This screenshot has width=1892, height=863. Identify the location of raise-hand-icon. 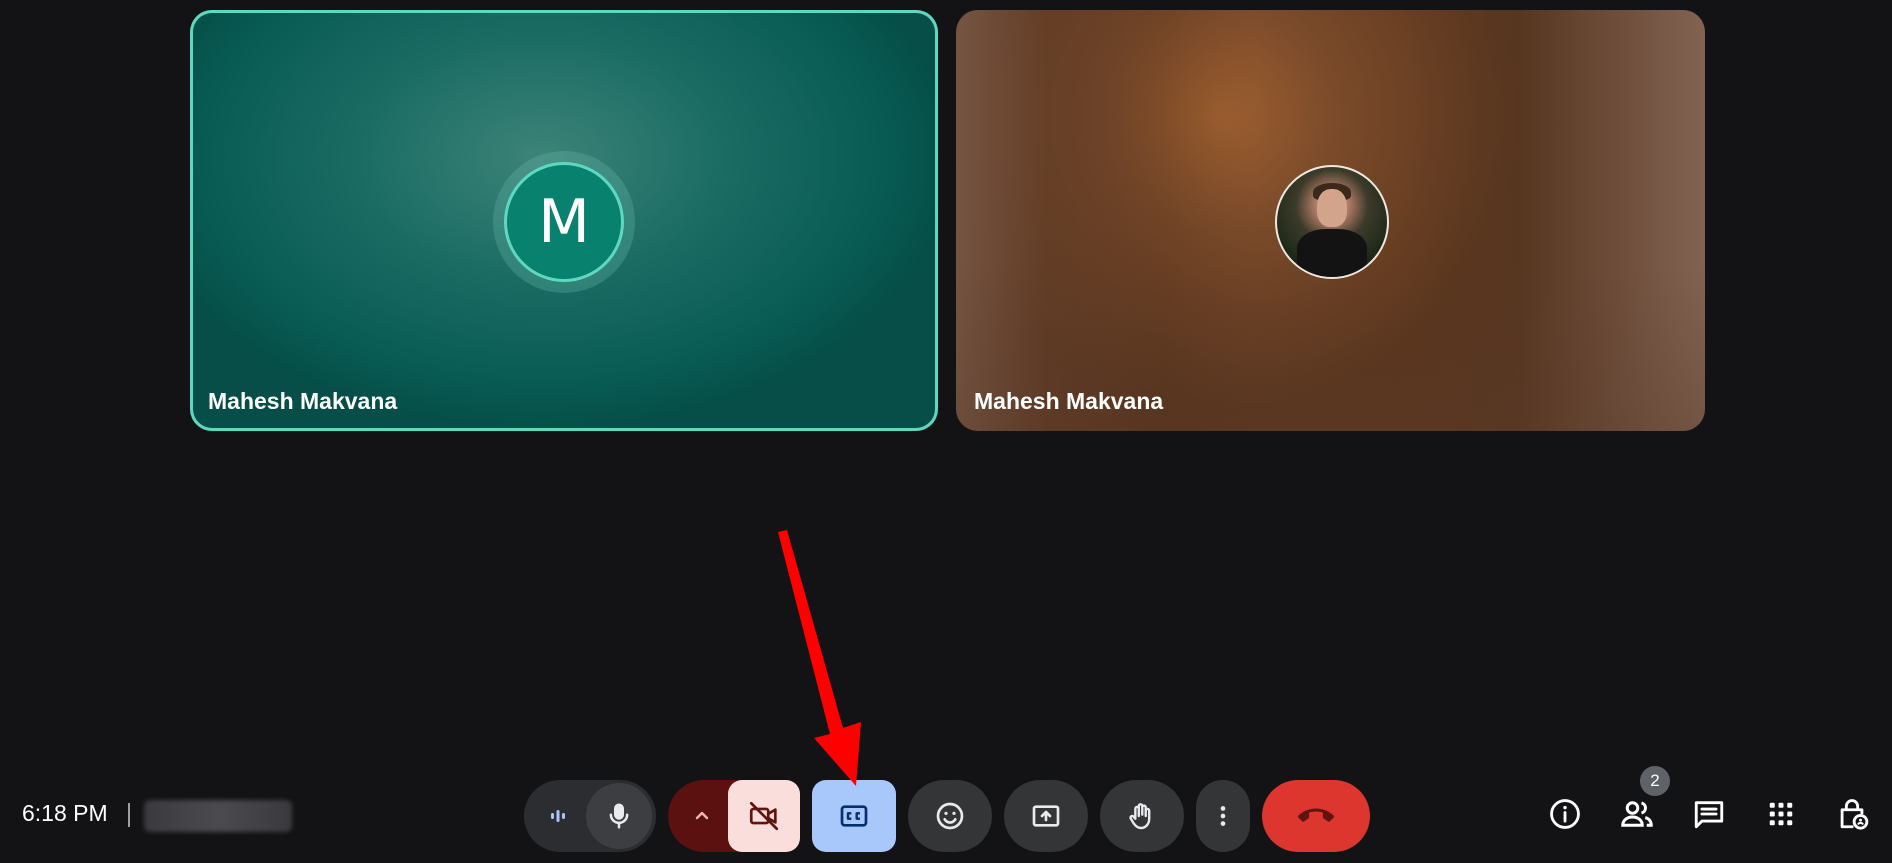
(1142, 816).